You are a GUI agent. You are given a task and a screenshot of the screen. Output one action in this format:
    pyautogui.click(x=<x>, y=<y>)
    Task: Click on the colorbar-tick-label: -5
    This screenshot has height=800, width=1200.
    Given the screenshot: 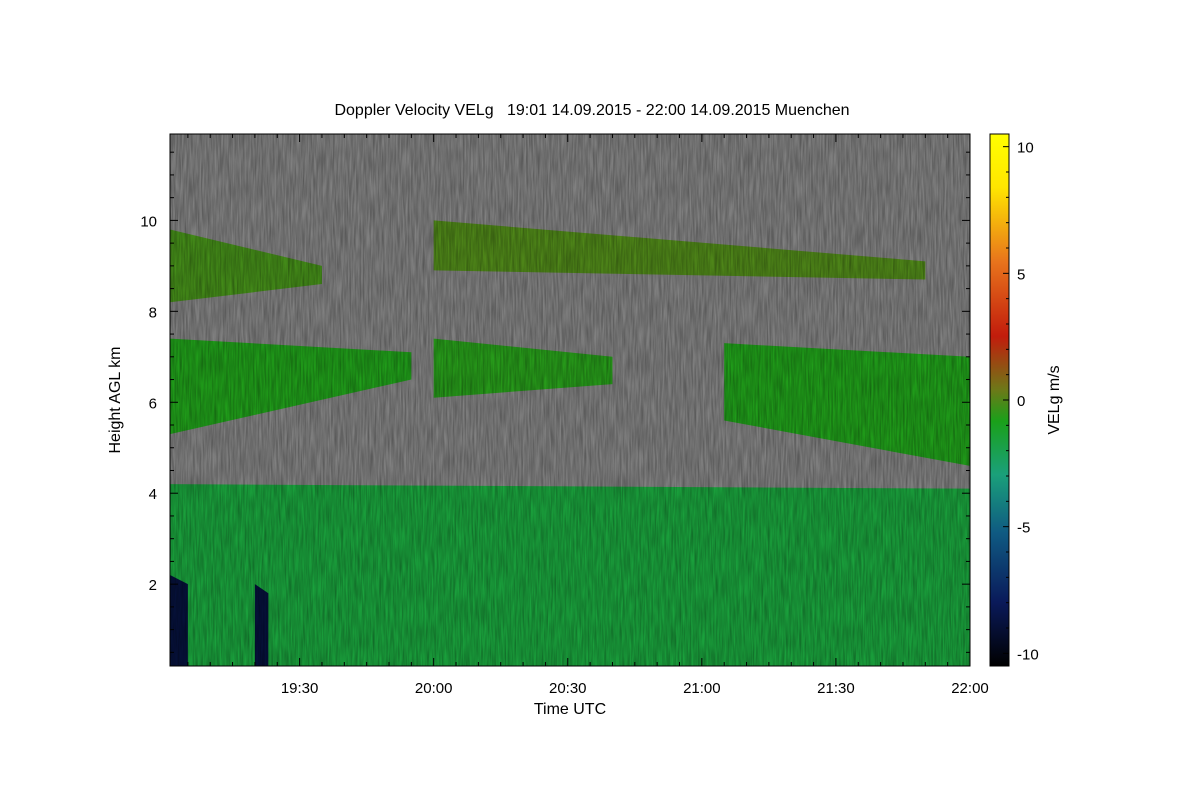 What is the action you would take?
    pyautogui.click(x=1023, y=528)
    